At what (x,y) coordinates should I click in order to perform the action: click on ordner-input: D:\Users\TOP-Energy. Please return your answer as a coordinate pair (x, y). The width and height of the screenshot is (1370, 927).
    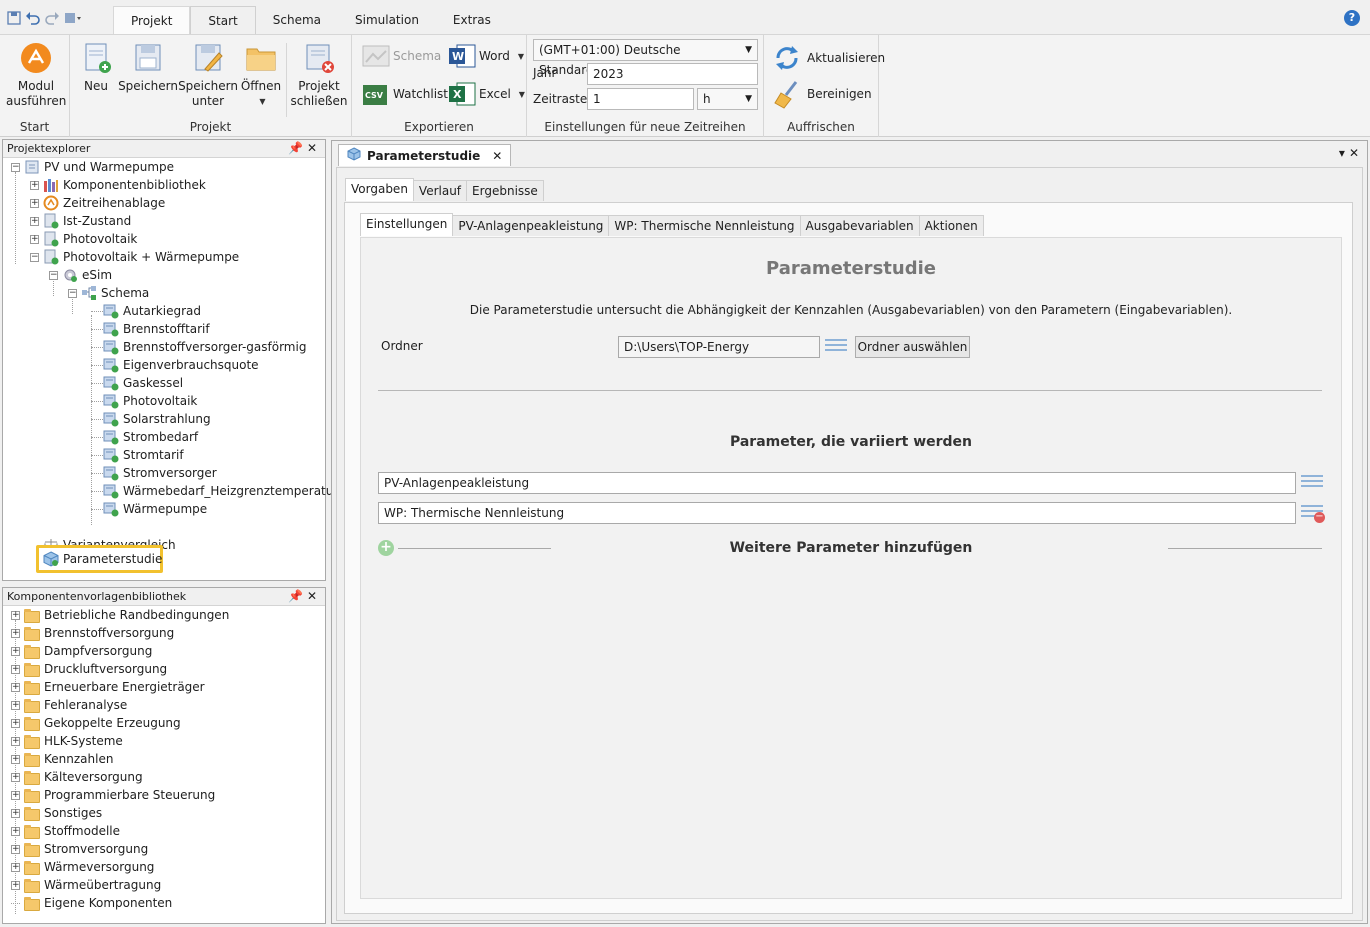
    Looking at the image, I should click on (719, 347).